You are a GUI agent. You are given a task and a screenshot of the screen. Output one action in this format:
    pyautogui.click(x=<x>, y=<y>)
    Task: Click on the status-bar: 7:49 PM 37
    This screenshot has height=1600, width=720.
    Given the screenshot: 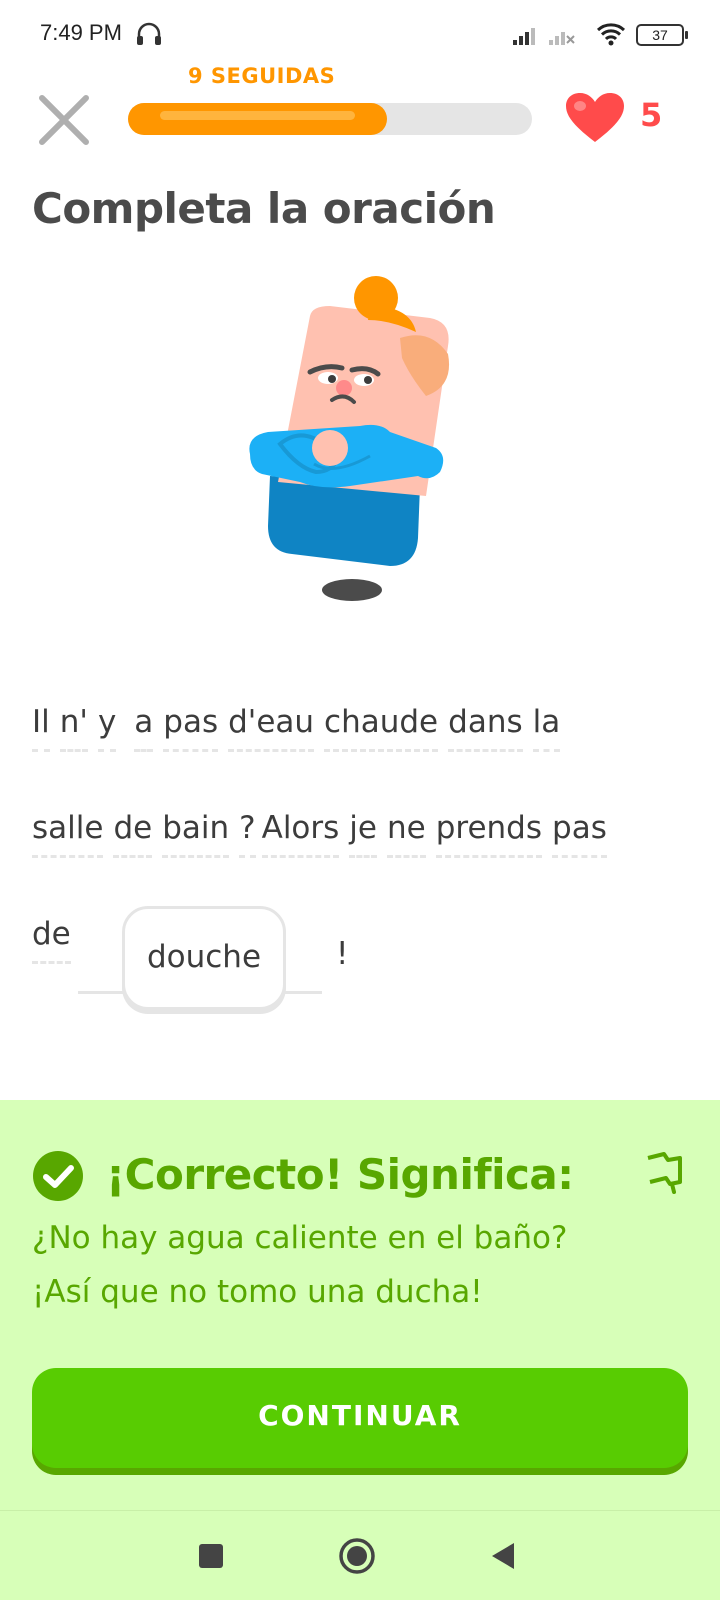 What is the action you would take?
    pyautogui.click(x=360, y=35)
    